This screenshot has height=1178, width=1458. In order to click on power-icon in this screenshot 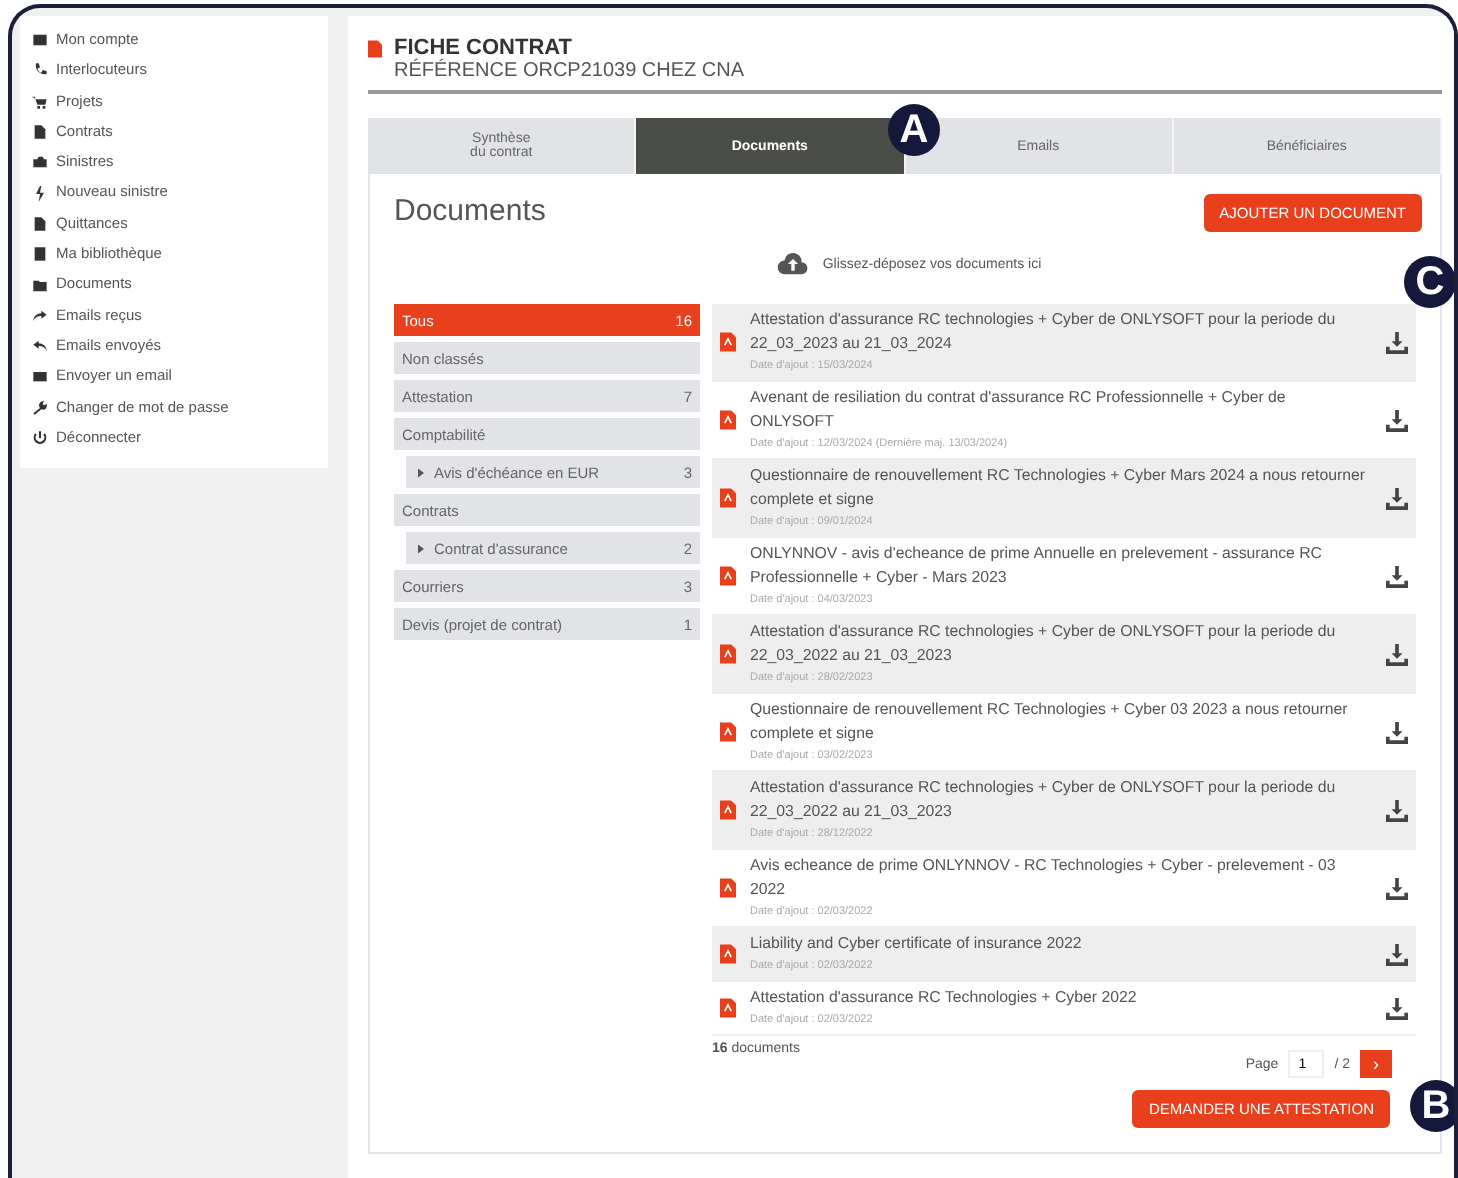, I will do `click(40, 438)`.